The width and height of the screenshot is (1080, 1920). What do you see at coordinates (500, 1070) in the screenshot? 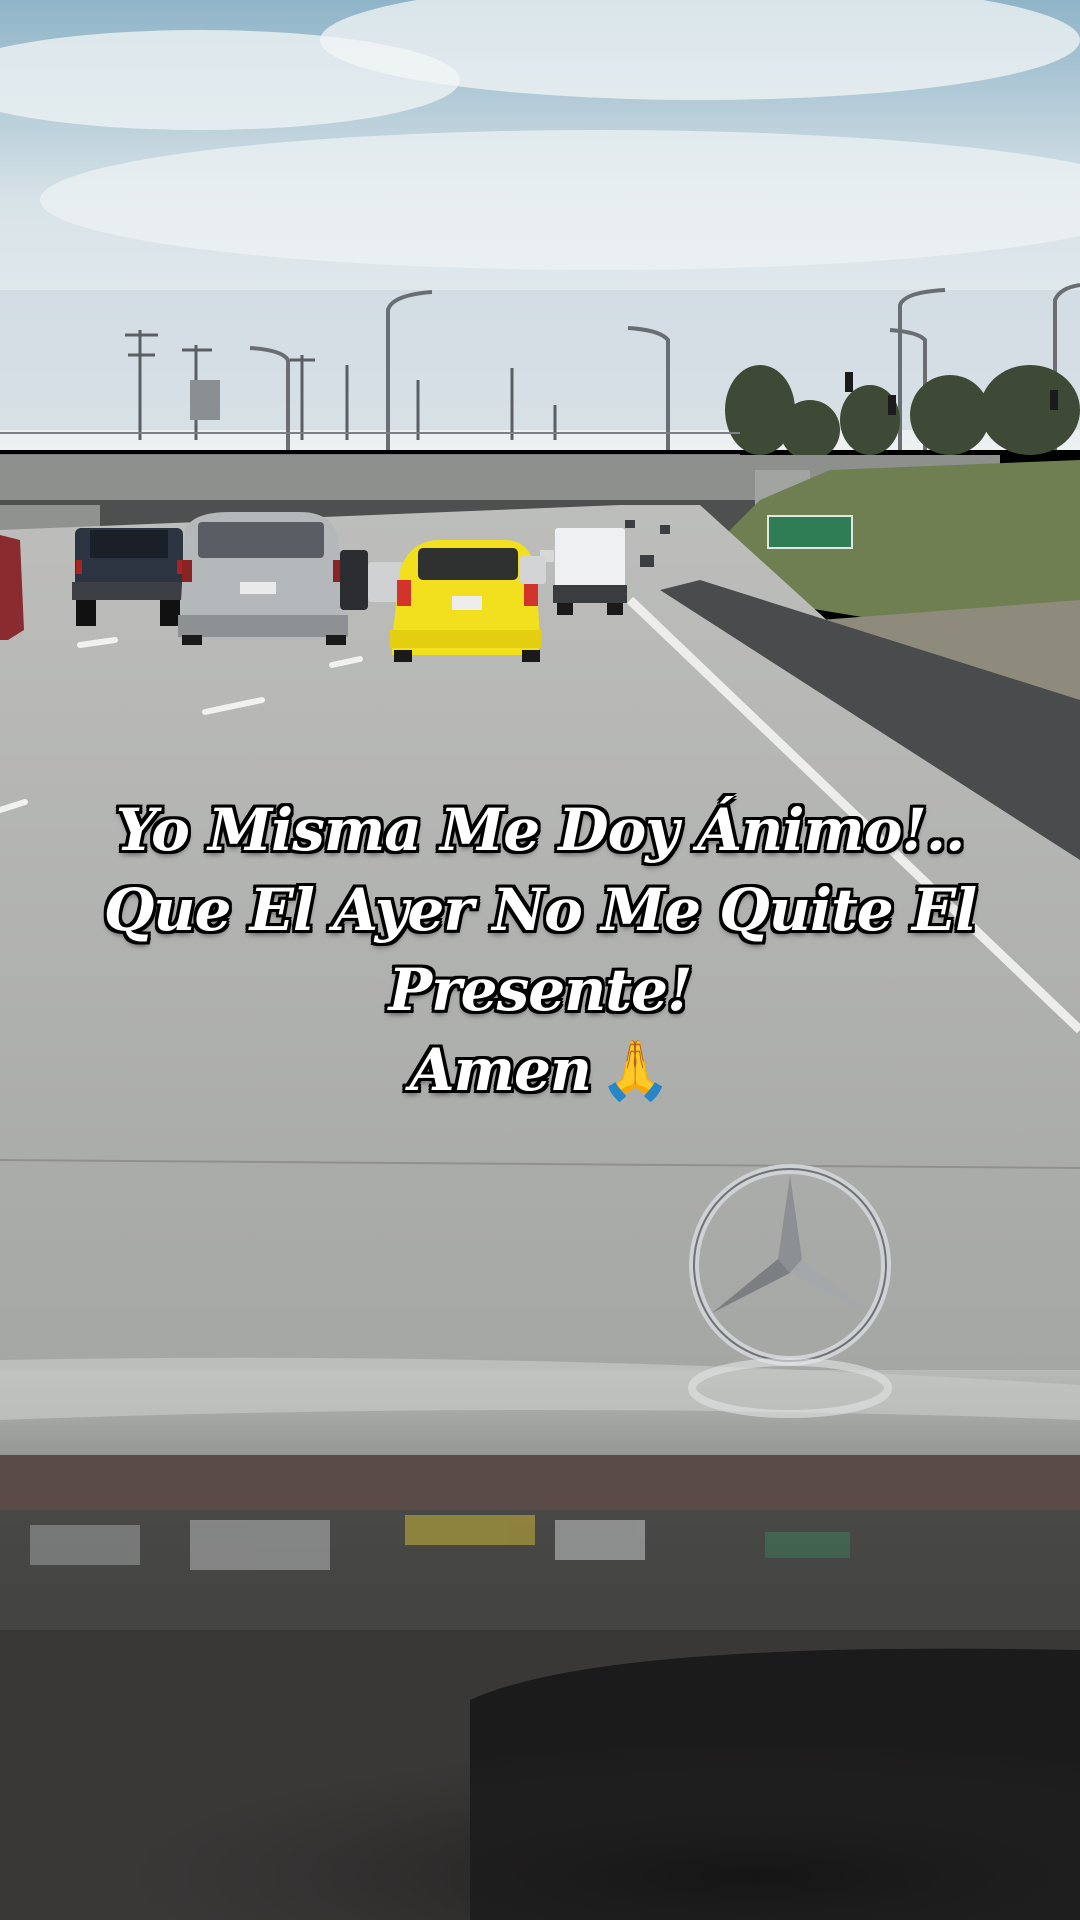
I see `caption-amen: Amen` at bounding box center [500, 1070].